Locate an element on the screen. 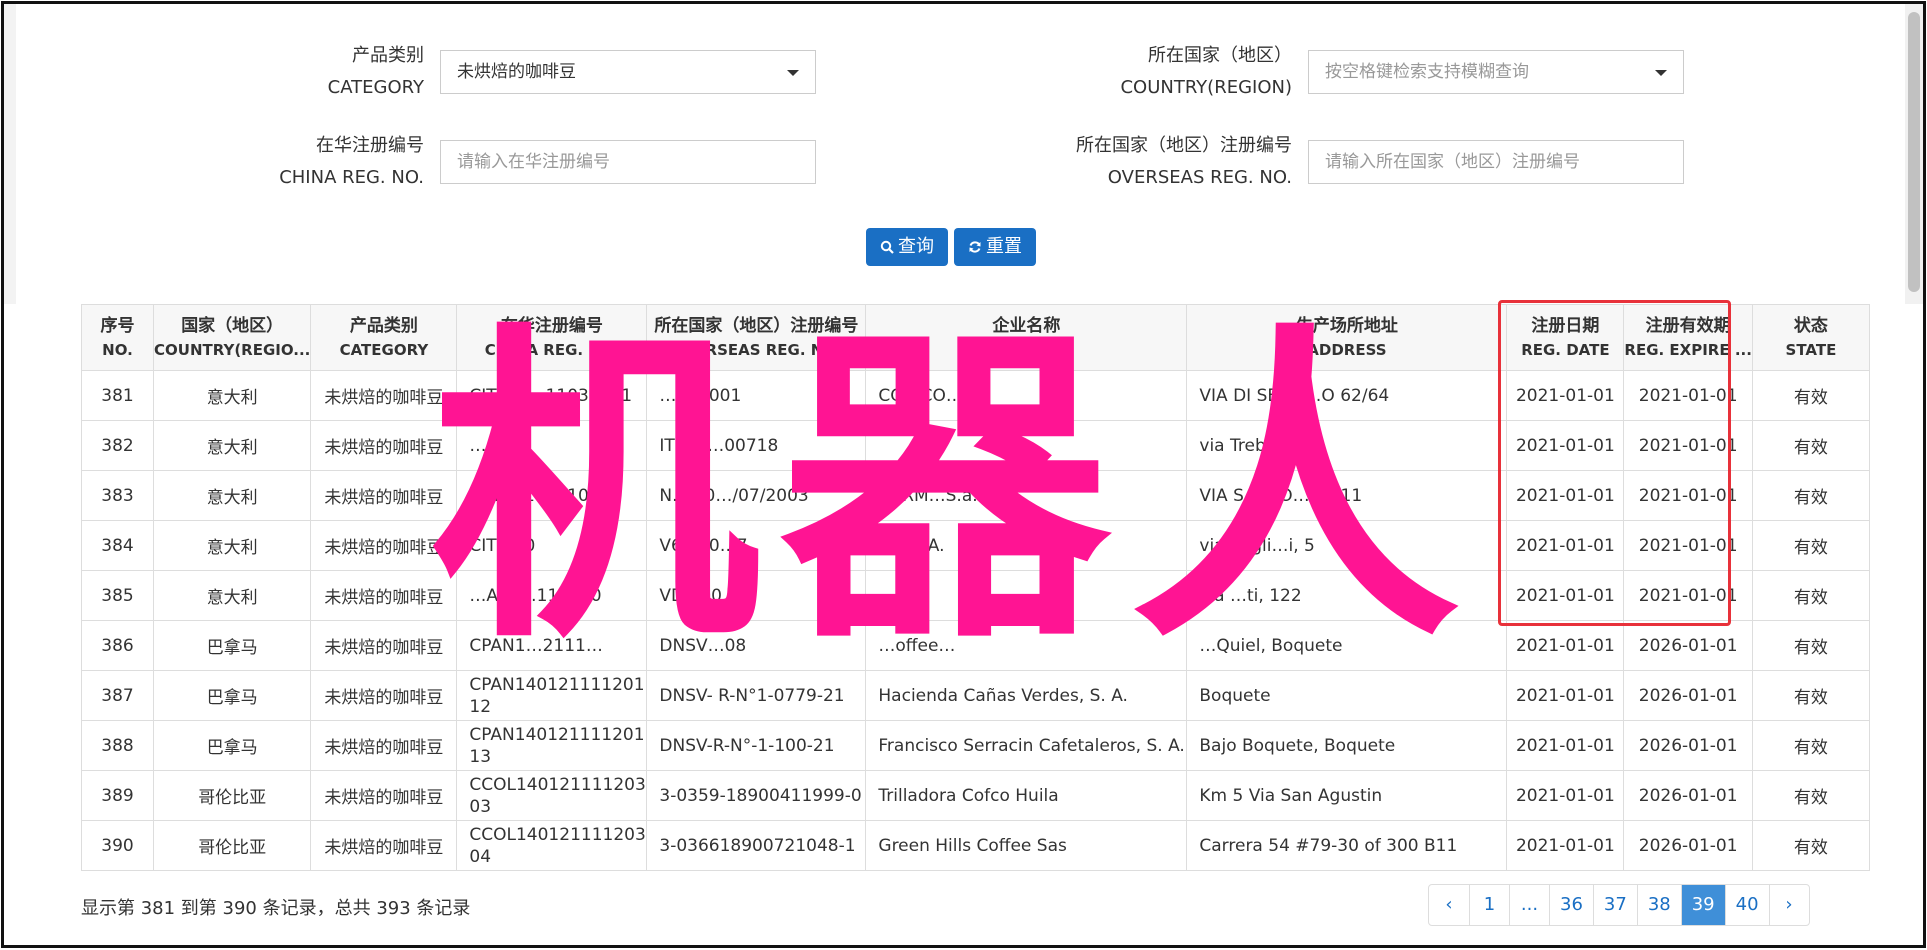 The image size is (1927, 950). page-button-36: 36 is located at coordinates (1571, 905).